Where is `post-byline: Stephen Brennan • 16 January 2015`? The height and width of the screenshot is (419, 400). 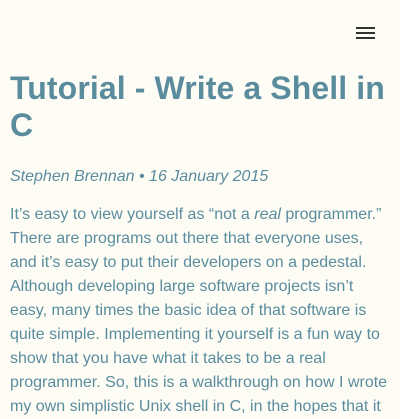
post-byline: Stephen Brennan • 16 January 2015 is located at coordinates (200, 177).